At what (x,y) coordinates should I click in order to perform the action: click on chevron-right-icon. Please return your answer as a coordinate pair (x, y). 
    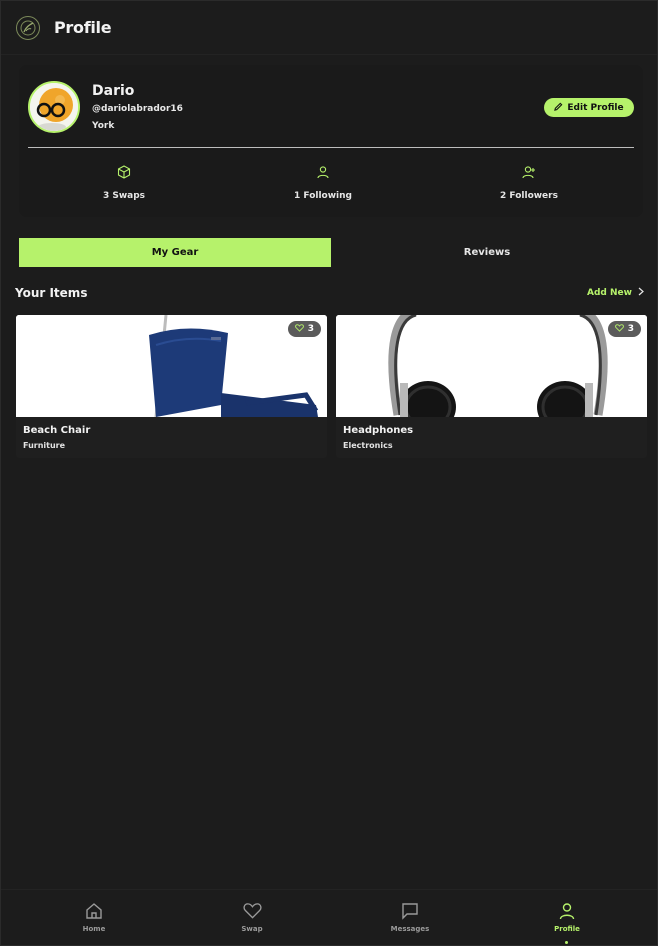
    Looking at the image, I should click on (641, 293).